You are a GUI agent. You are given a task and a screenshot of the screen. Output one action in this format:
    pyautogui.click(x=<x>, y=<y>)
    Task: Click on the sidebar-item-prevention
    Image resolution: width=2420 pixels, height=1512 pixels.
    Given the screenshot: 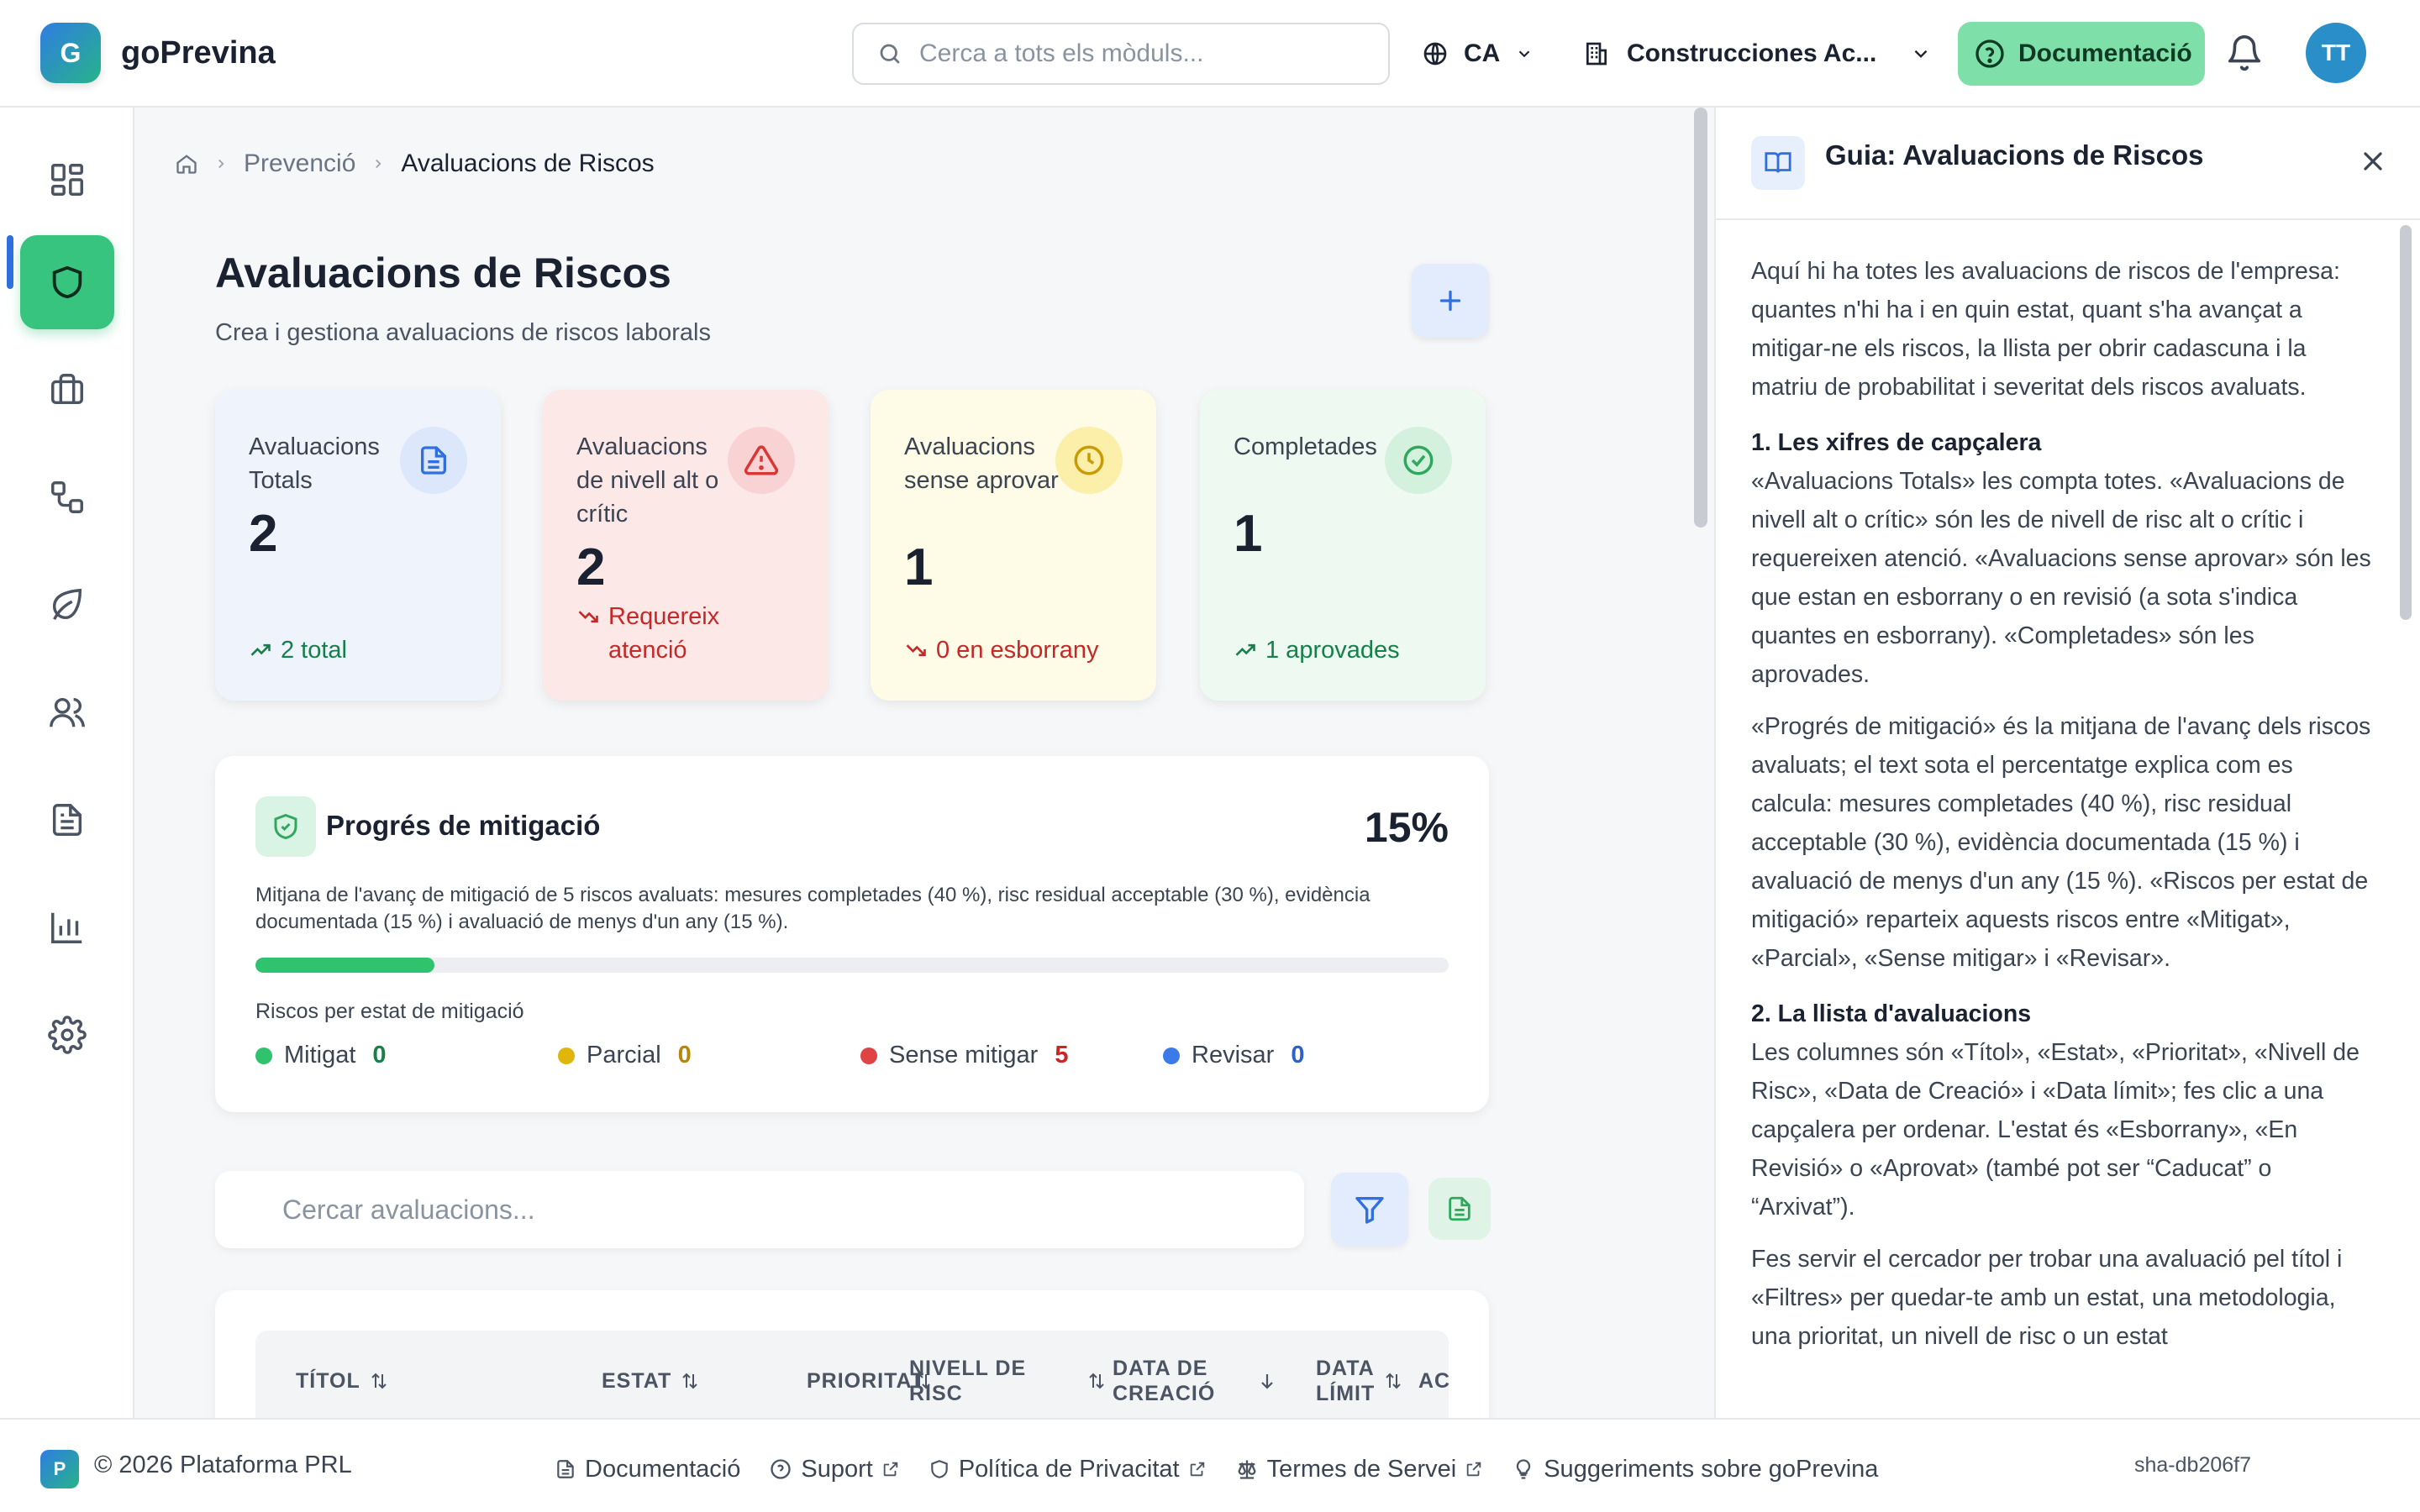 What is the action you would take?
    pyautogui.click(x=67, y=282)
    